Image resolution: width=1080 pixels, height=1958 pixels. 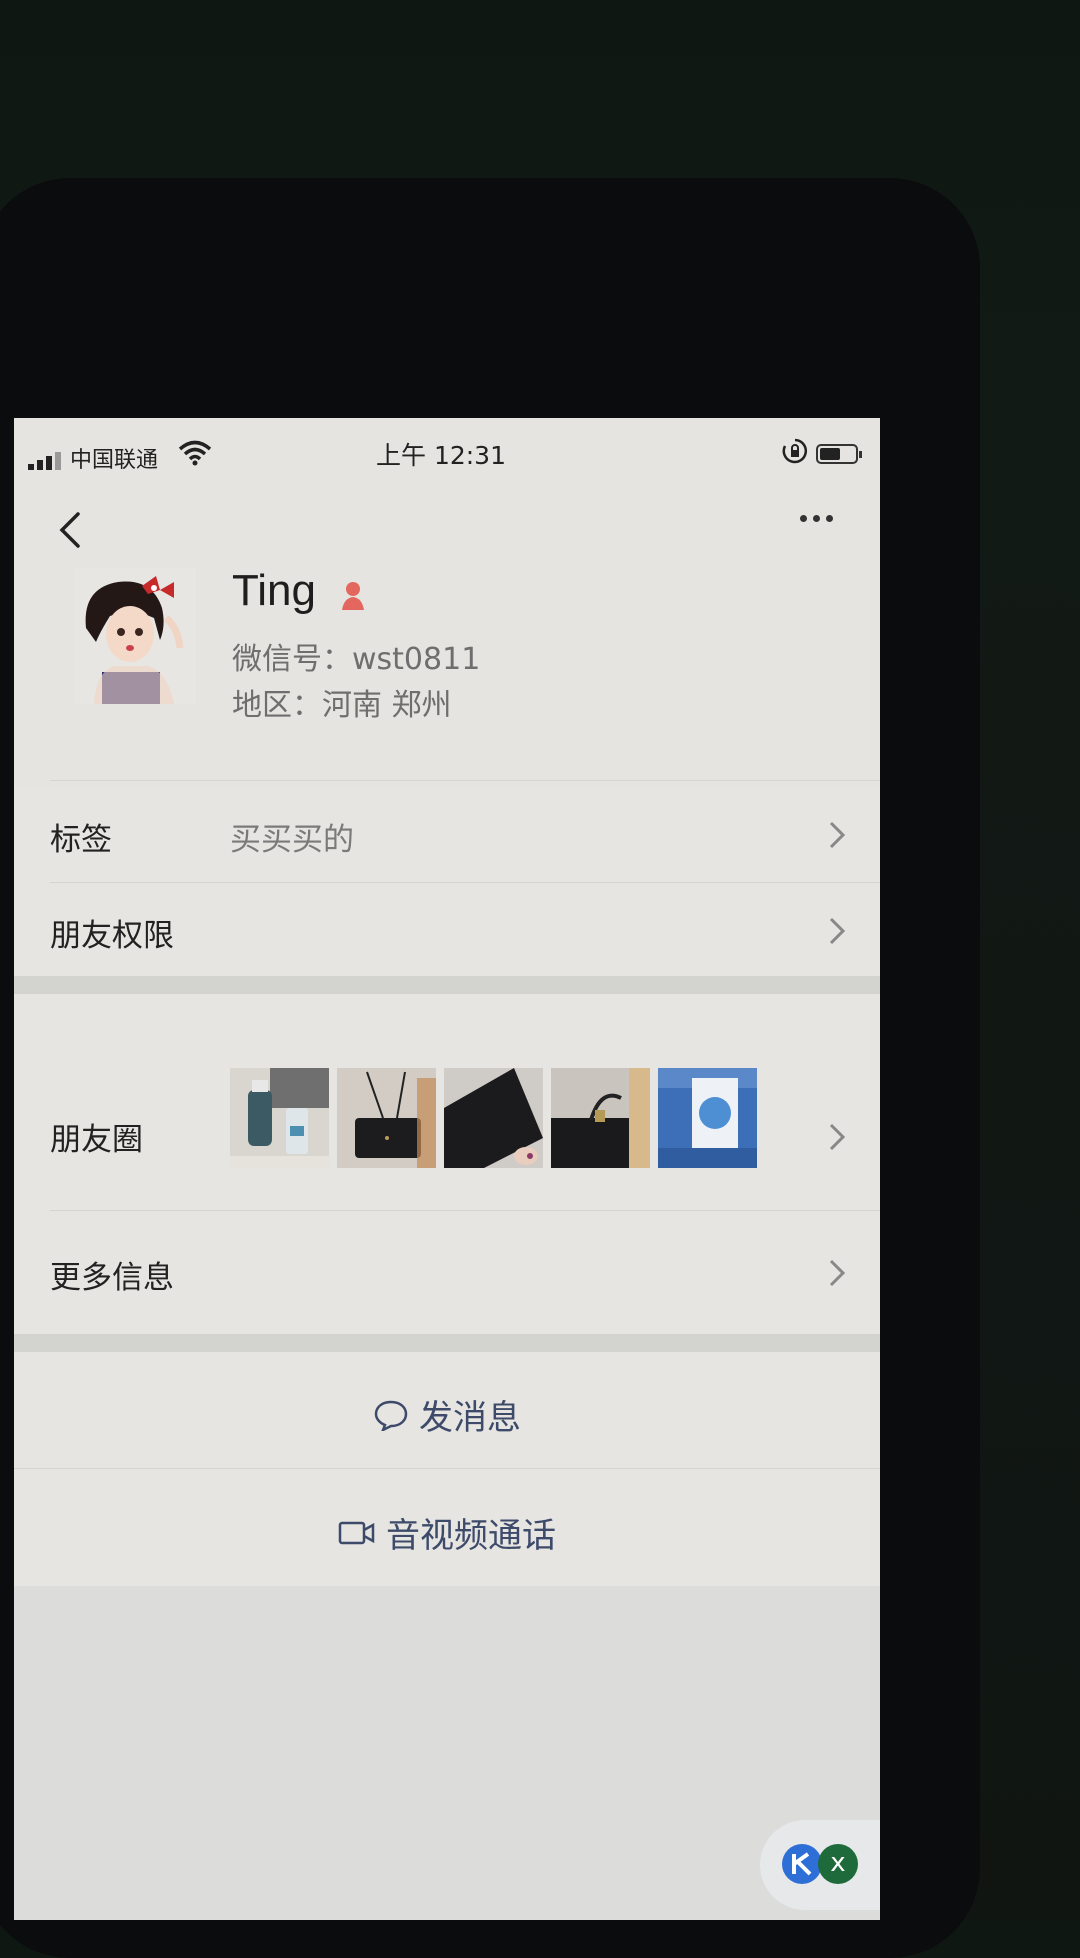 What do you see at coordinates (471, 1536) in the screenshot?
I see `video-call-label: 音视频通话` at bounding box center [471, 1536].